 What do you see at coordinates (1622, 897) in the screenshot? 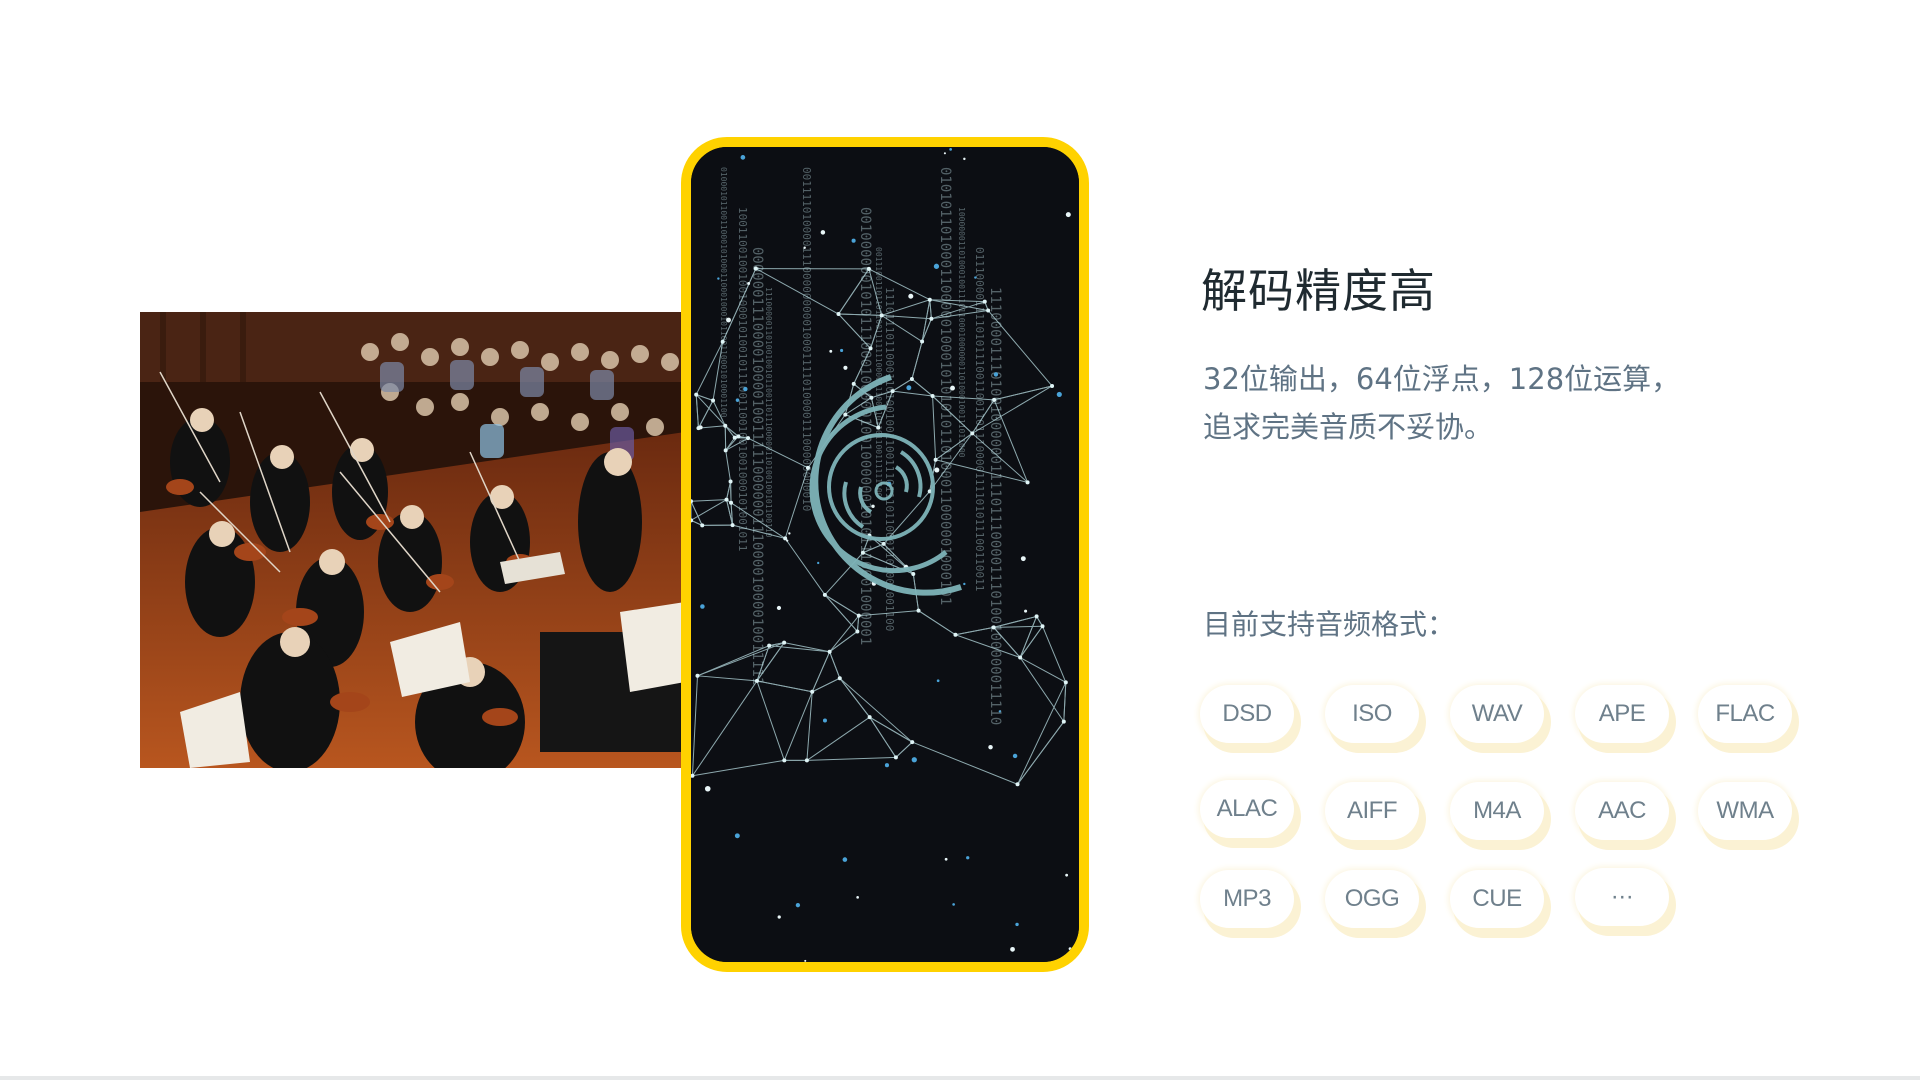
I see `format-pill-more: ···` at bounding box center [1622, 897].